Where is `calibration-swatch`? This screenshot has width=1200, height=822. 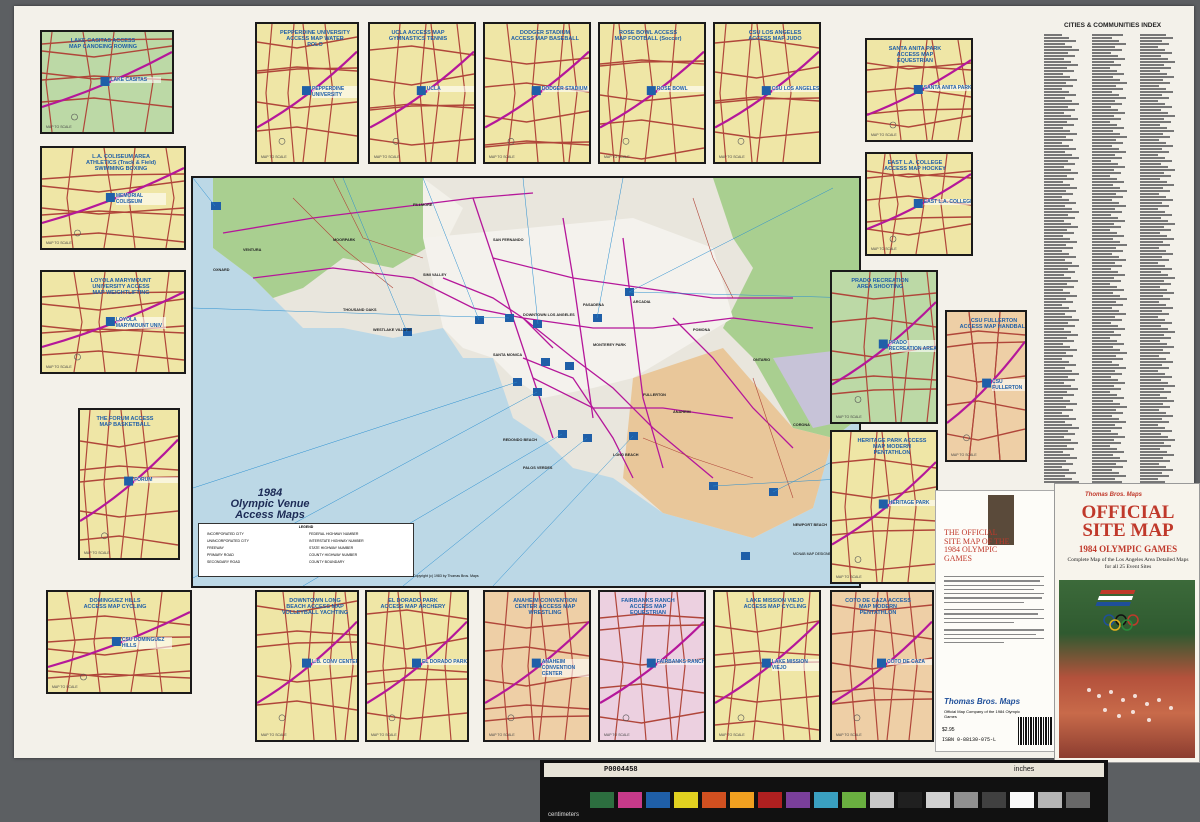 calibration-swatch is located at coordinates (658, 800).